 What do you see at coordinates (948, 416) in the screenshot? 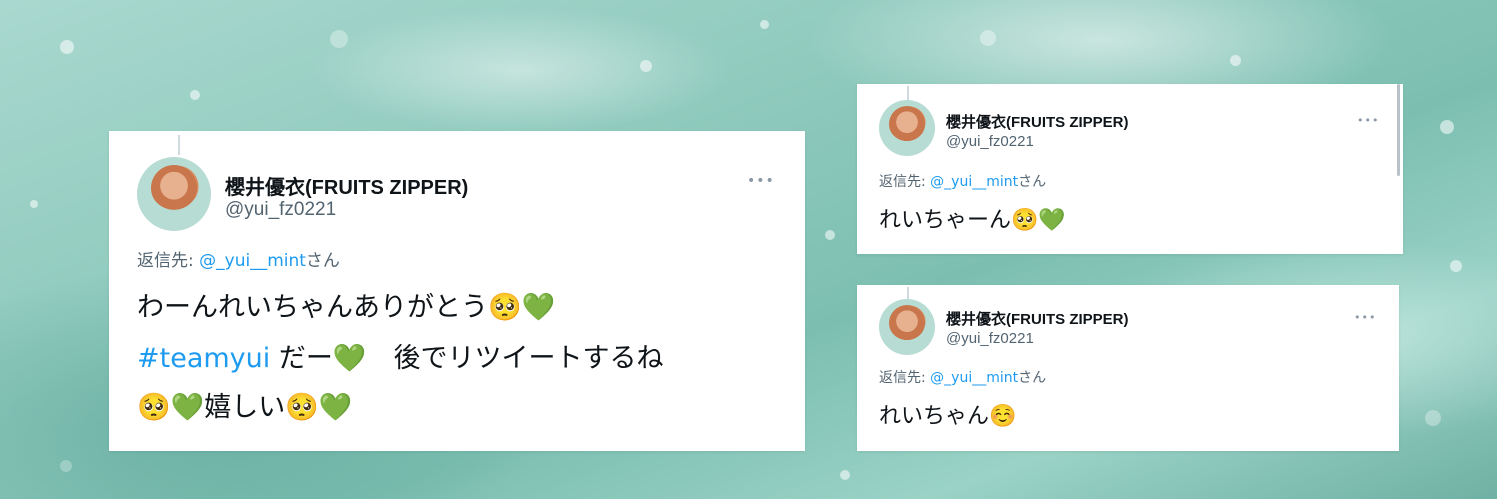
I see `tweet-text-line: れいちゃん☺️` at bounding box center [948, 416].